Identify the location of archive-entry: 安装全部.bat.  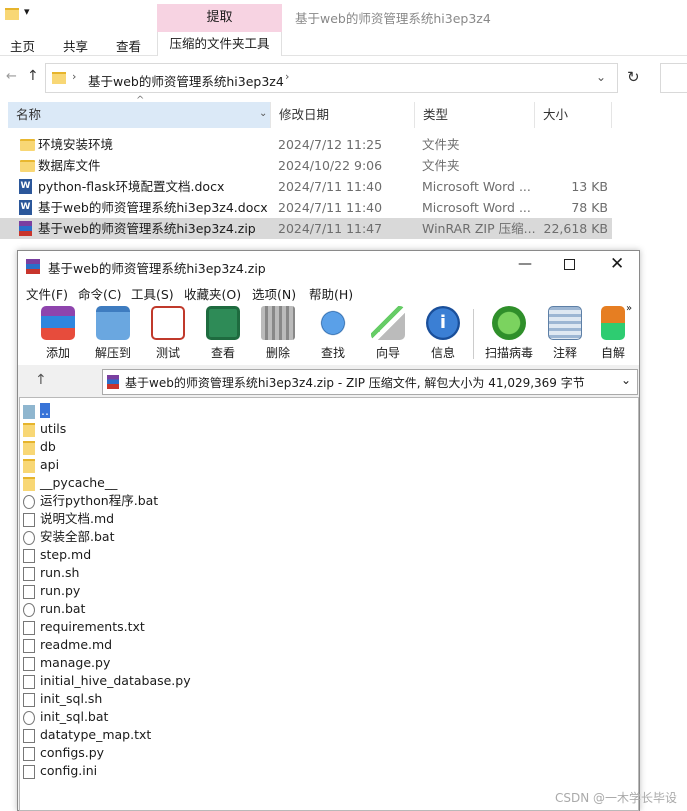
(68, 537).